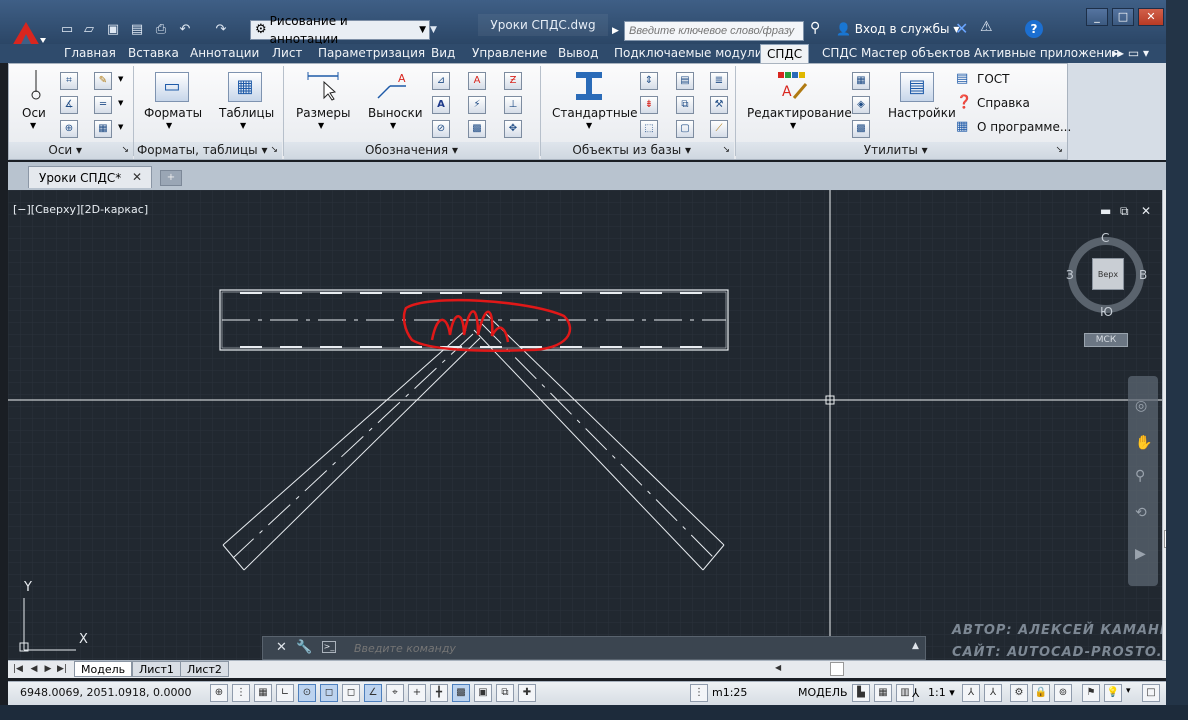 This screenshot has width=1188, height=720. Describe the element at coordinates (477, 81) in the screenshot. I see `note-mark-icon: A` at that location.